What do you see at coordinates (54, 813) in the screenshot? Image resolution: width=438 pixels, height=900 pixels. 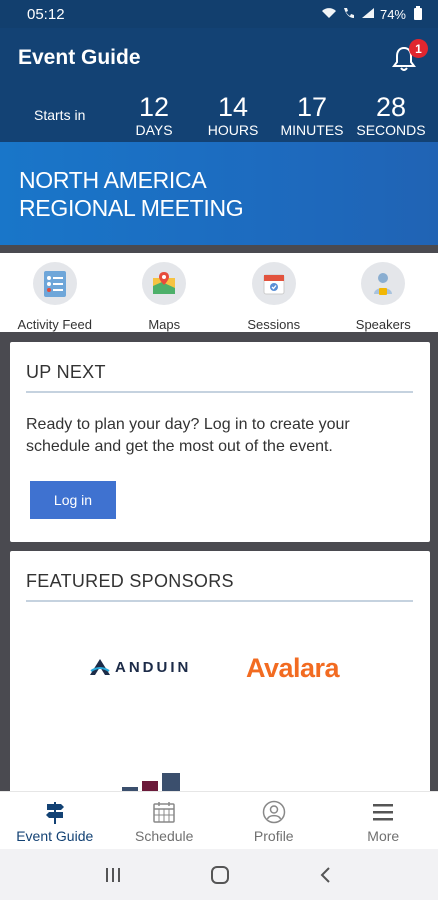 I see `signpost-icon` at bounding box center [54, 813].